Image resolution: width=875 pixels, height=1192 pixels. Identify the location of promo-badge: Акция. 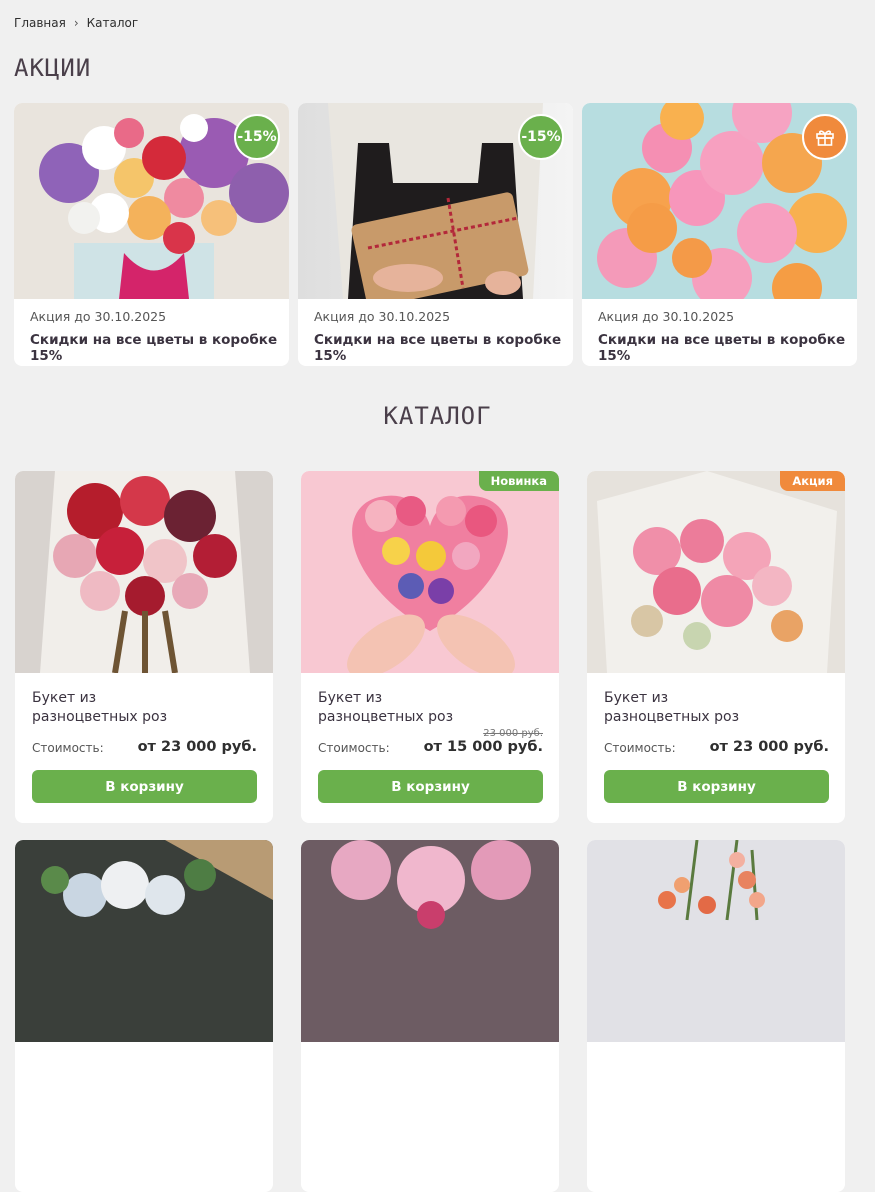
(812, 481).